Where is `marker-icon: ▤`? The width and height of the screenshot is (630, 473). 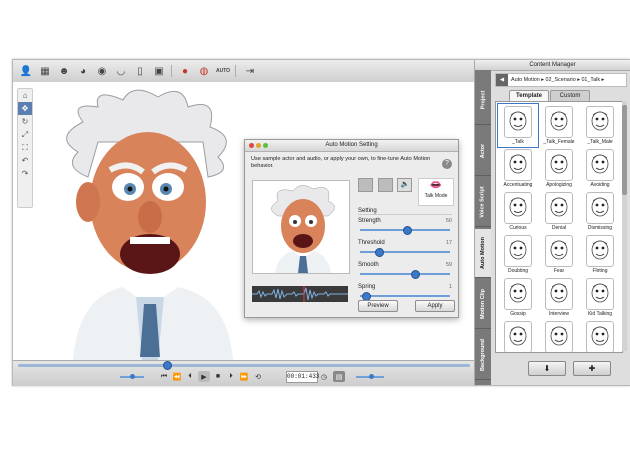
marker-icon: ▤ is located at coordinates (339, 376).